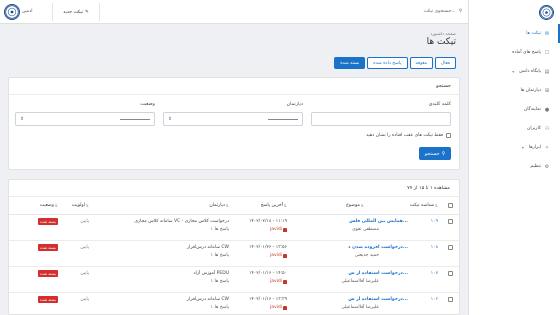 This screenshot has width=560, height=315. I want to click on tab-active: فعال, so click(445, 63).